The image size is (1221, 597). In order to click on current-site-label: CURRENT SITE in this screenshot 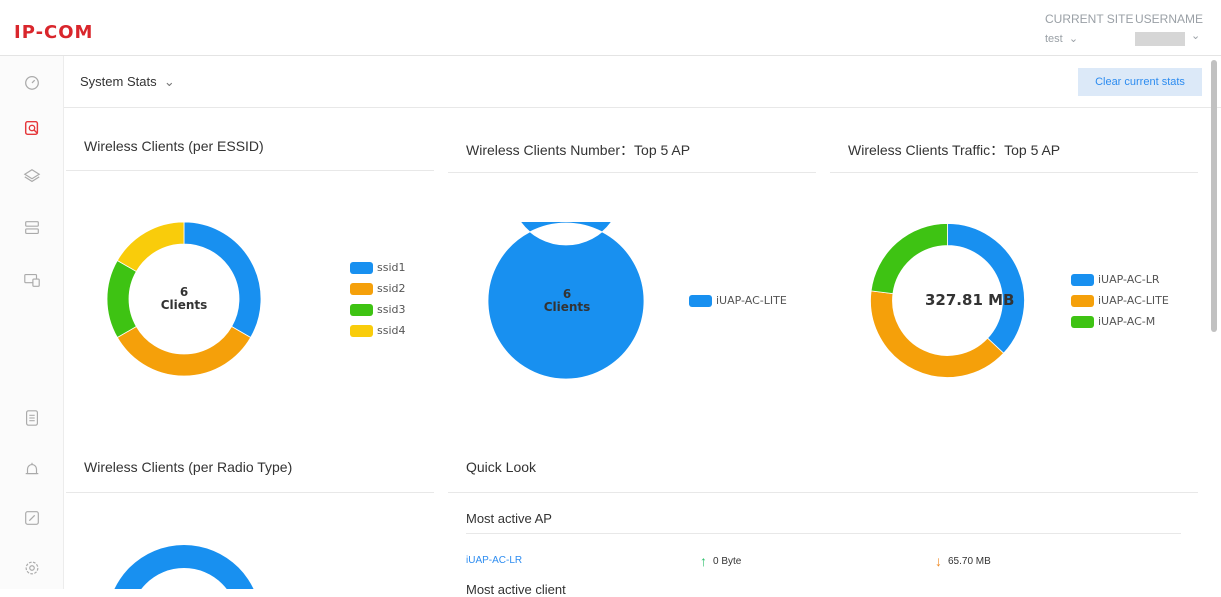, I will do `click(1089, 19)`.